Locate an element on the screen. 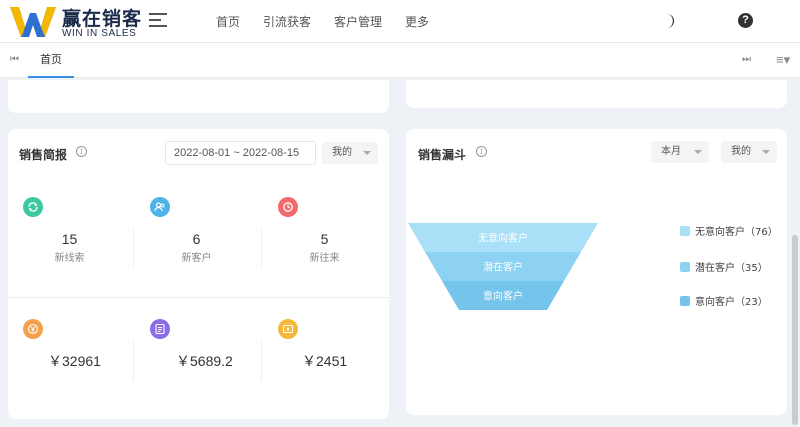  sales-owner-select-value: 我的 is located at coordinates (342, 152).